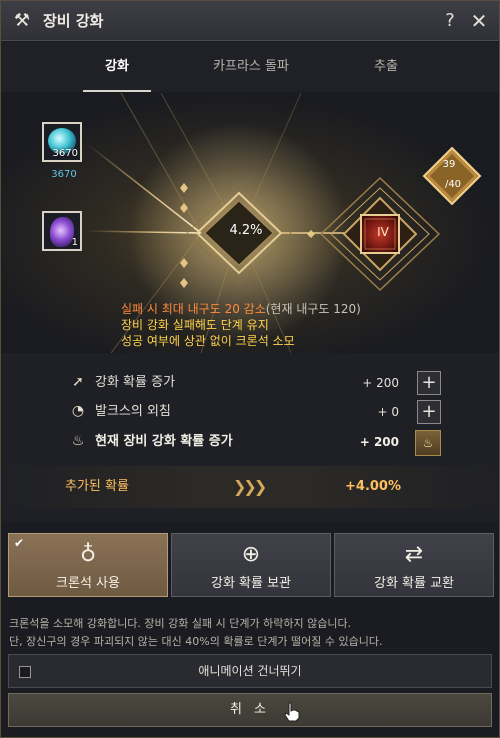  I want to click on skip-animation-toggle: 애니메이션 건너뛰기, so click(250, 671).